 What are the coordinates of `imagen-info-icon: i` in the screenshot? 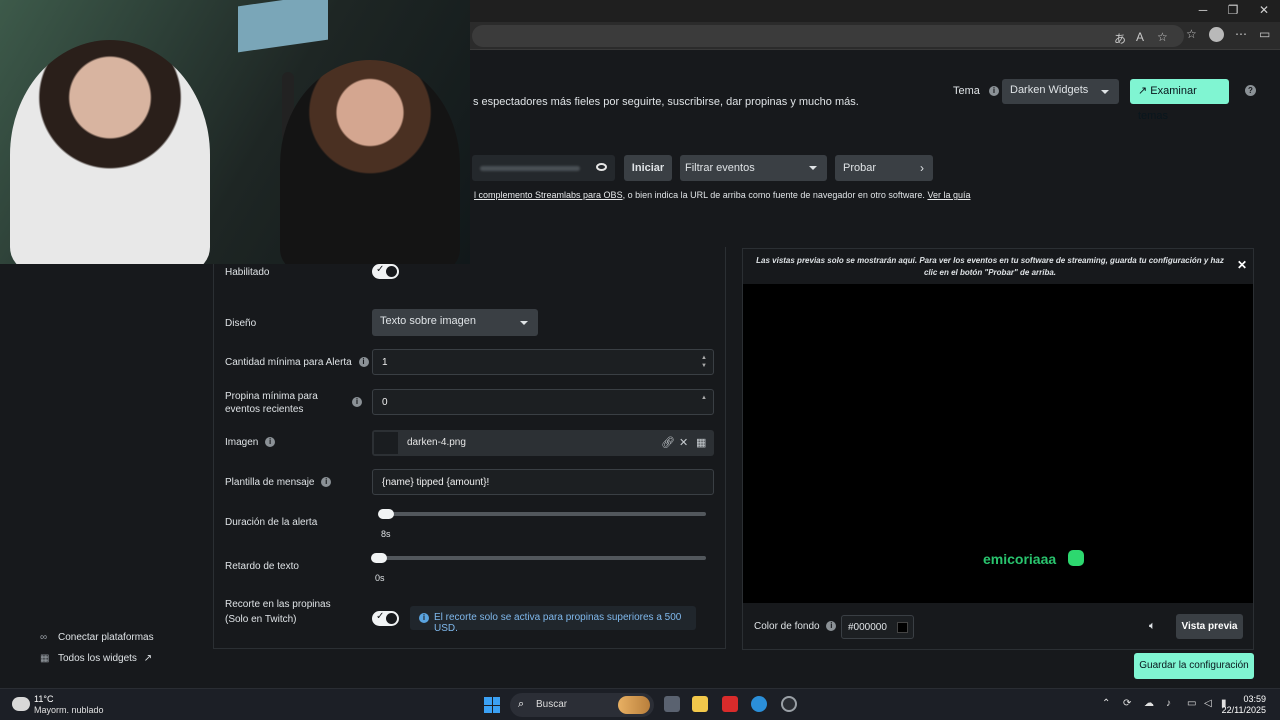 It's located at (270, 442).